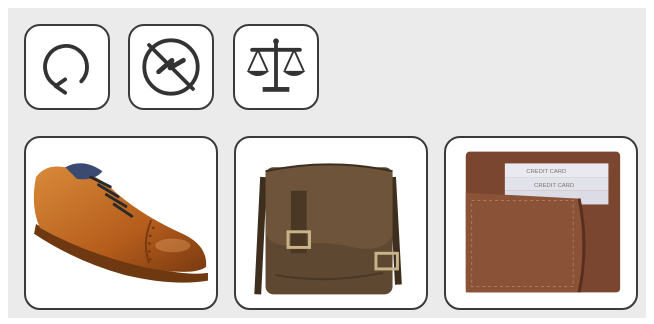 This screenshot has width=654, height=324. I want to click on refresh-icon-tile, so click(67, 67).